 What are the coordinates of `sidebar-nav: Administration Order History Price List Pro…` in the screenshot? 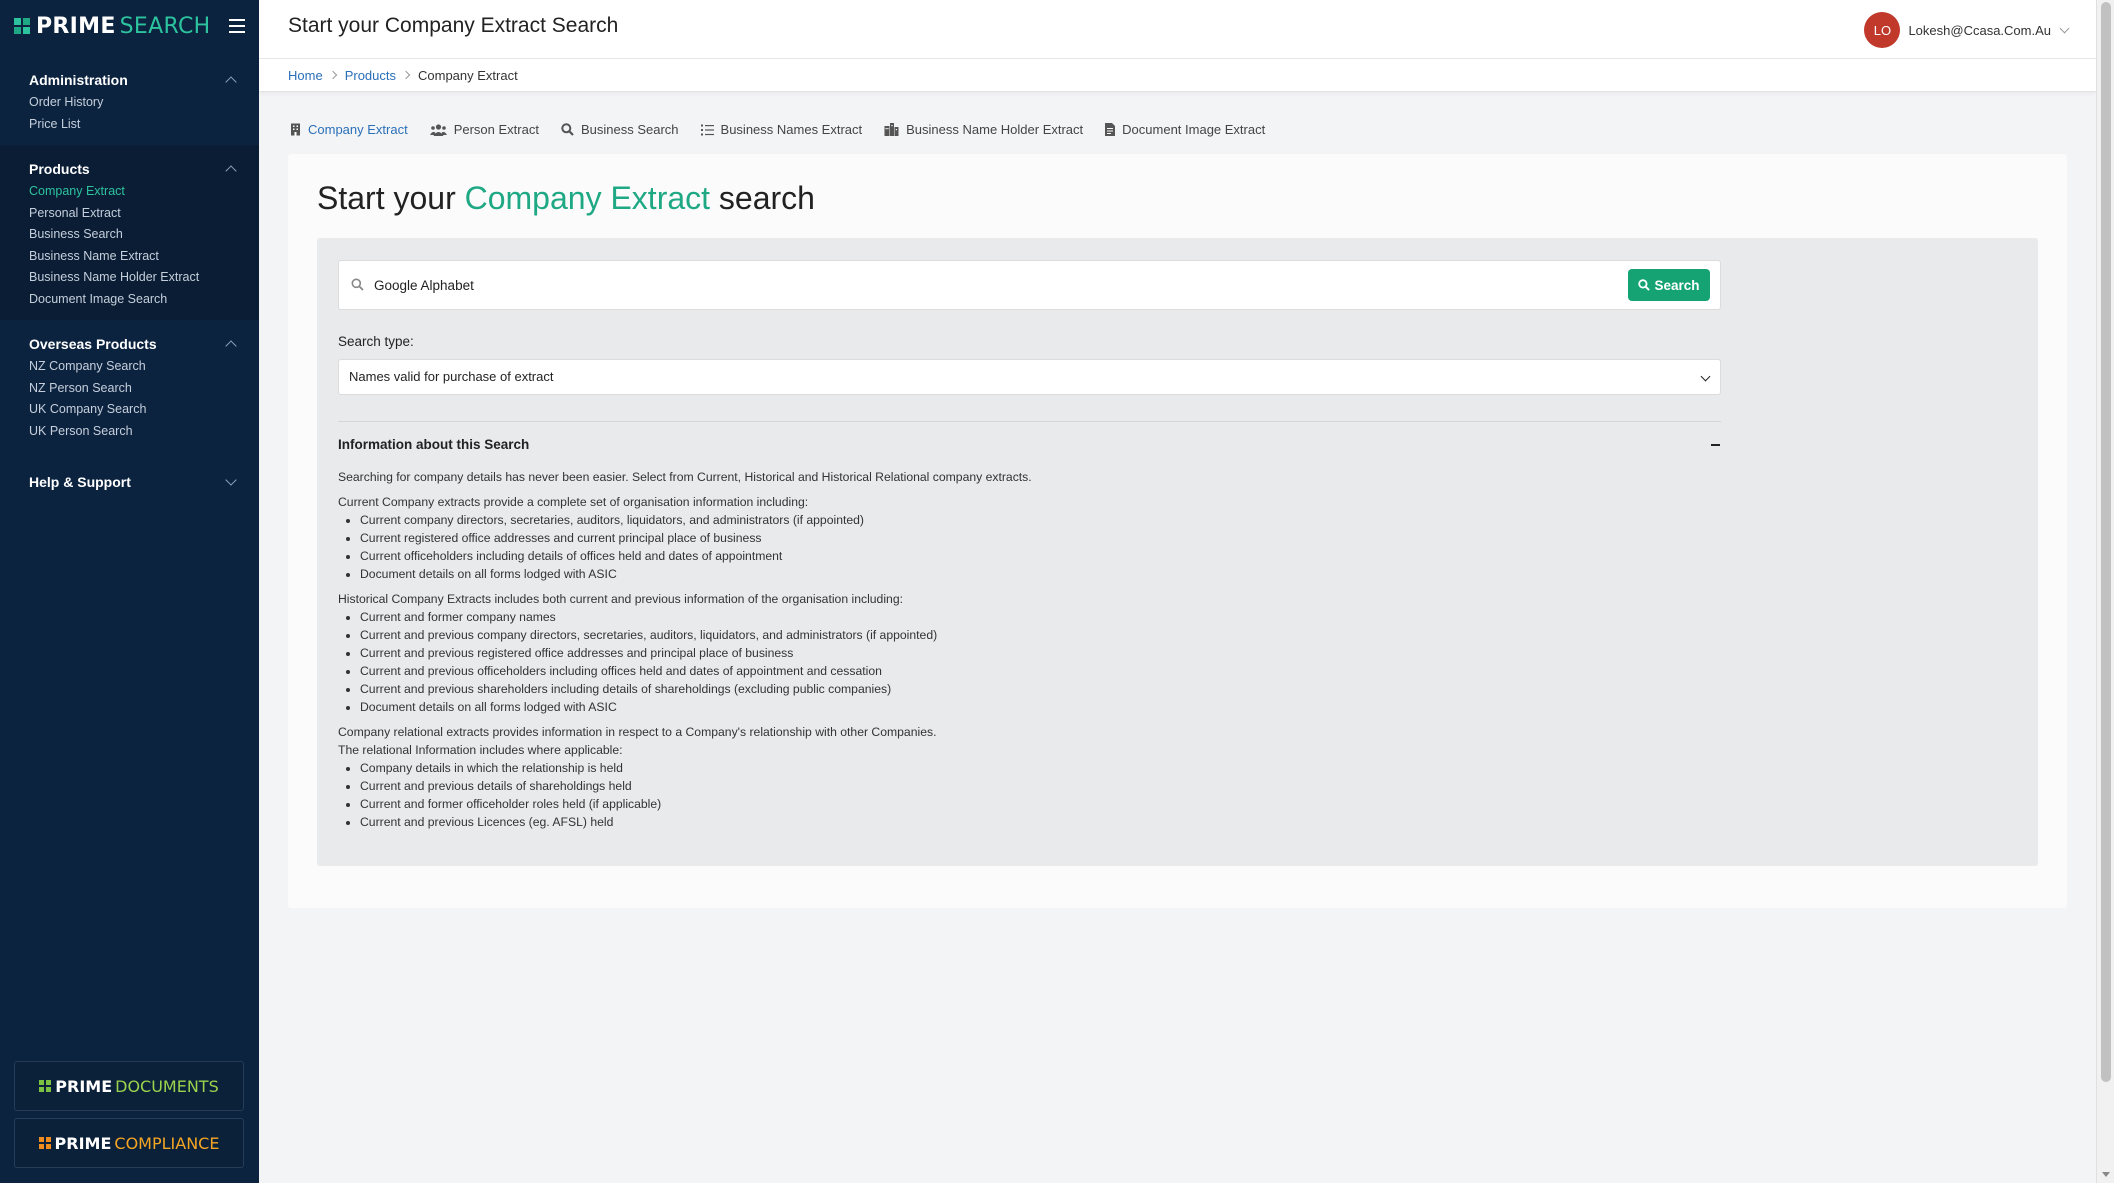 It's located at (129, 278).